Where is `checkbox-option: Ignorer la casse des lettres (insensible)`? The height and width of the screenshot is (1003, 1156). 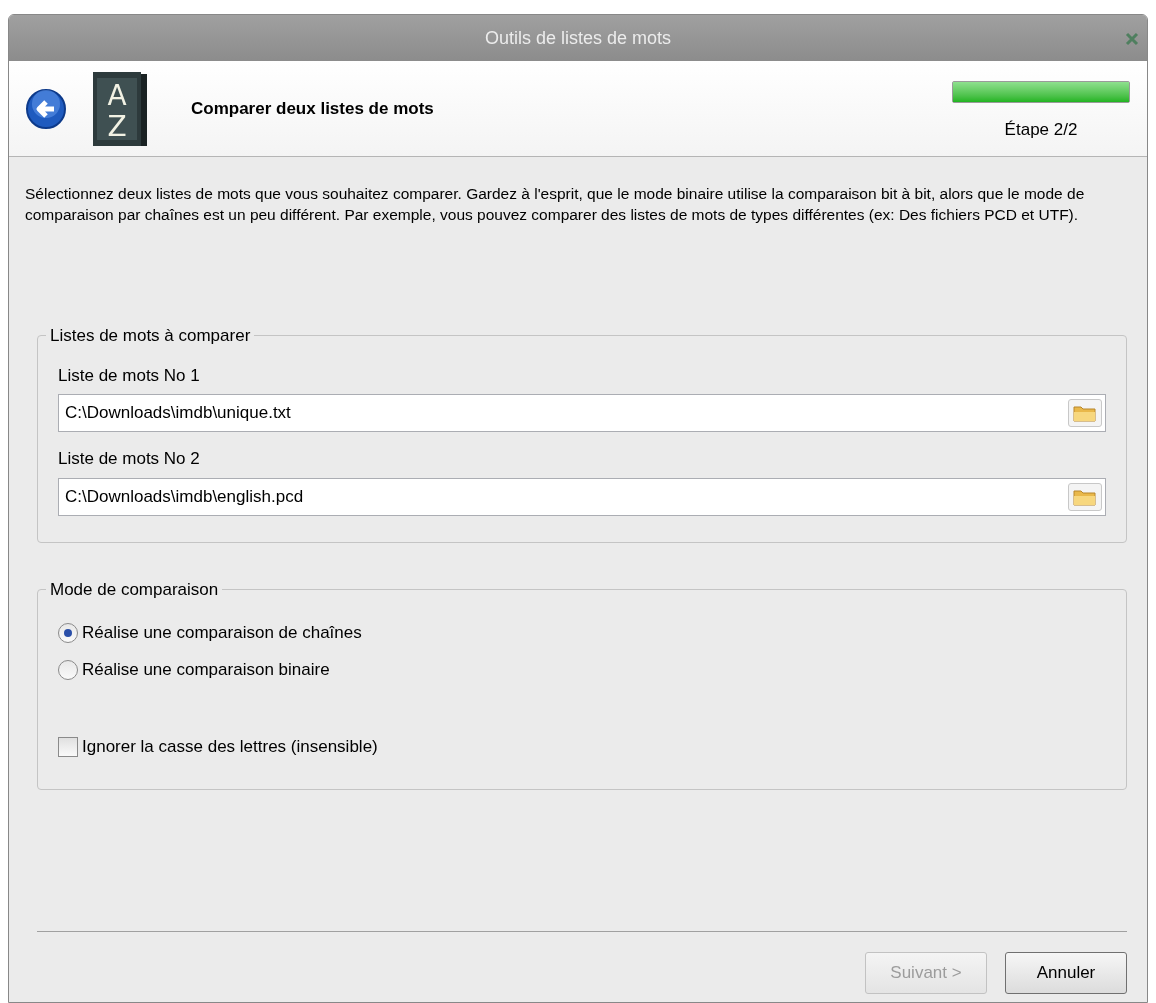
checkbox-option: Ignorer la casse des lettres (insensible) is located at coordinates (582, 746).